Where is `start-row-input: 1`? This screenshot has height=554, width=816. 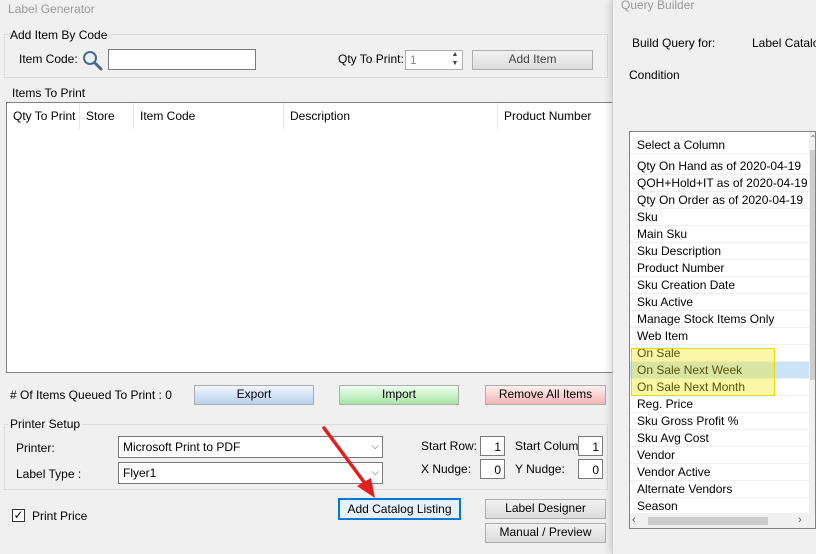
start-row-input: 1 is located at coordinates (492, 446).